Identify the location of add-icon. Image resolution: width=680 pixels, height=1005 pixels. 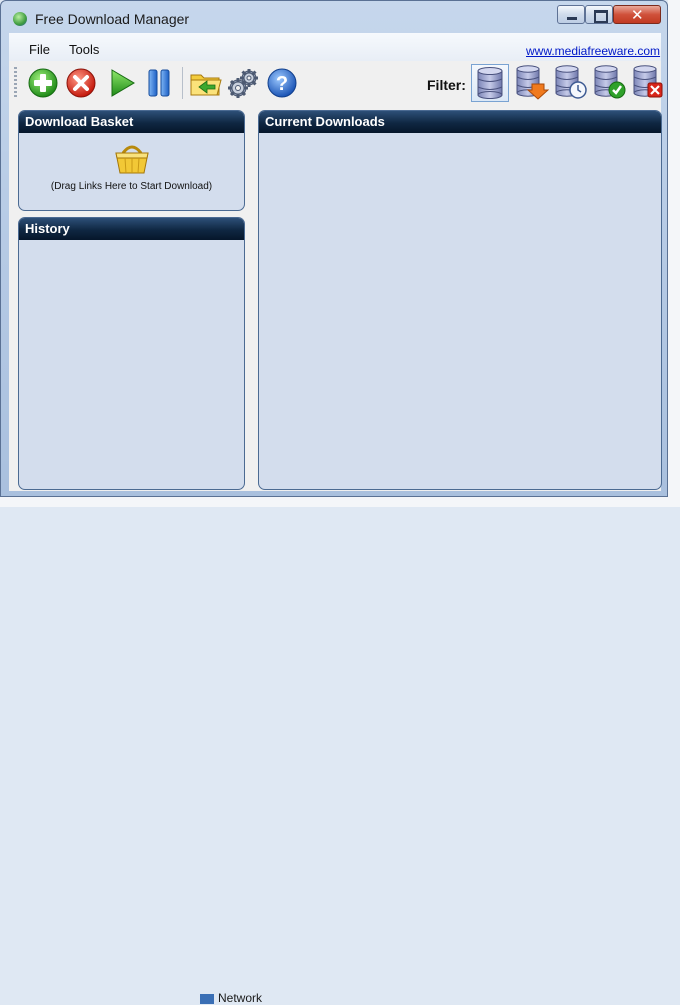
(43, 83).